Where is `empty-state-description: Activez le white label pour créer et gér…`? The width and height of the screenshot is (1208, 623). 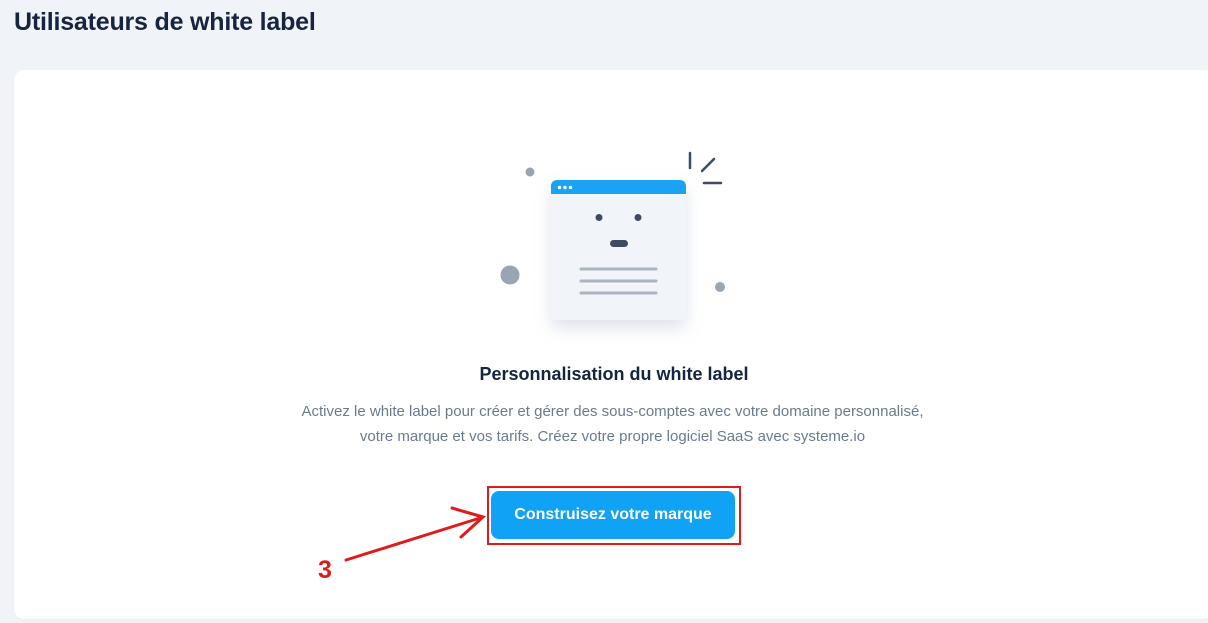 empty-state-description: Activez le white label pour créer et gér… is located at coordinates (612, 424).